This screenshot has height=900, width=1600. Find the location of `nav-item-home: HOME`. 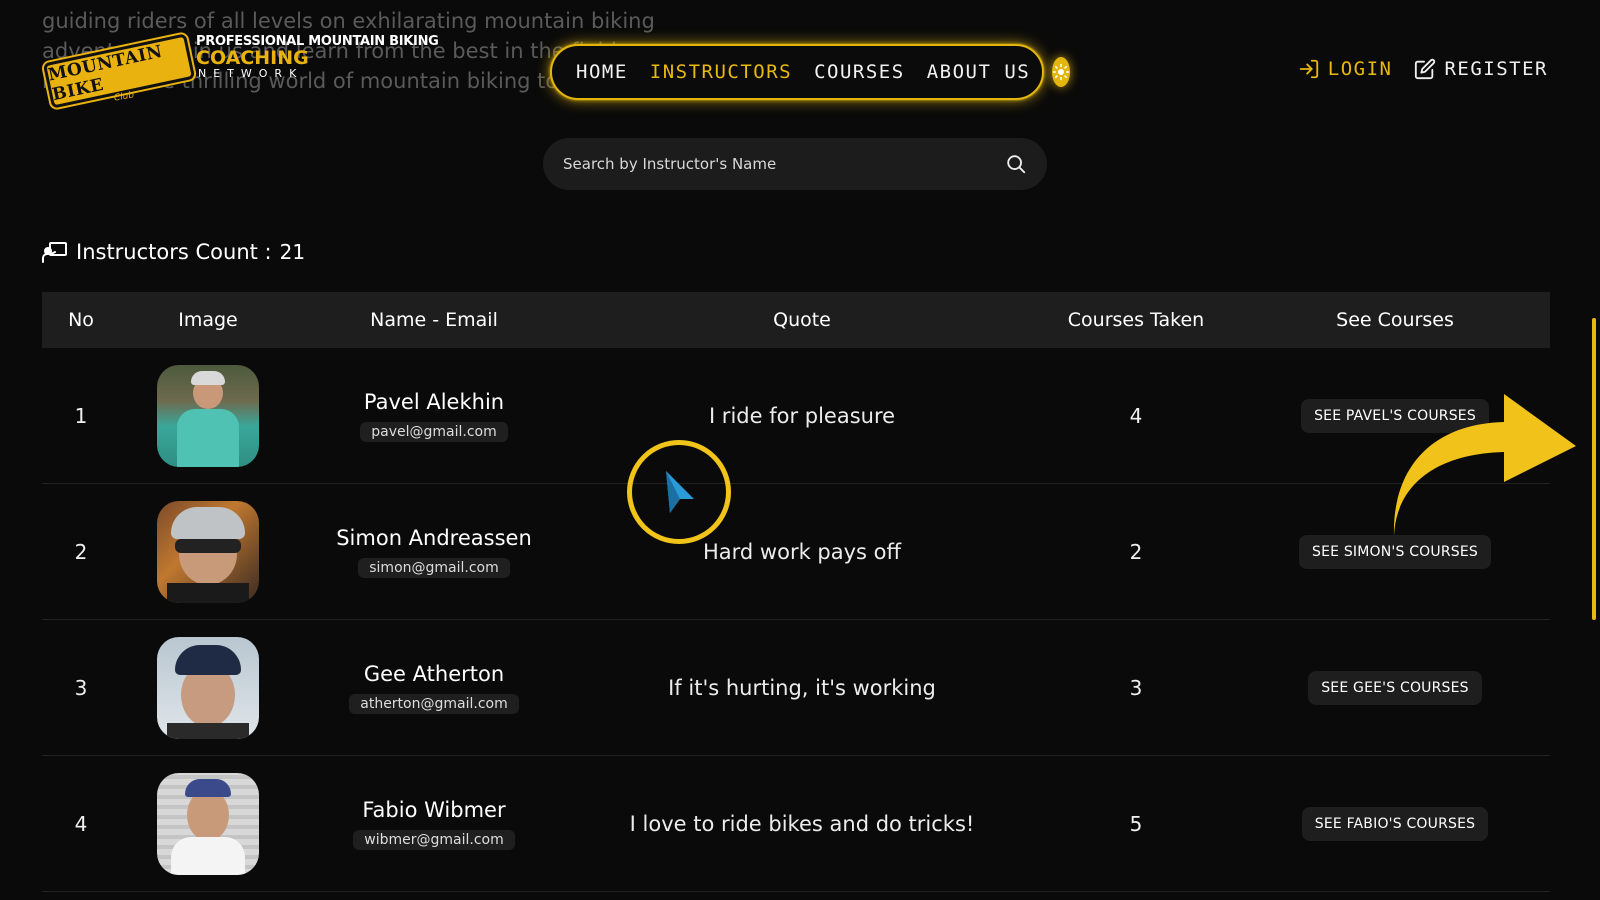

nav-item-home: HOME is located at coordinates (602, 72).